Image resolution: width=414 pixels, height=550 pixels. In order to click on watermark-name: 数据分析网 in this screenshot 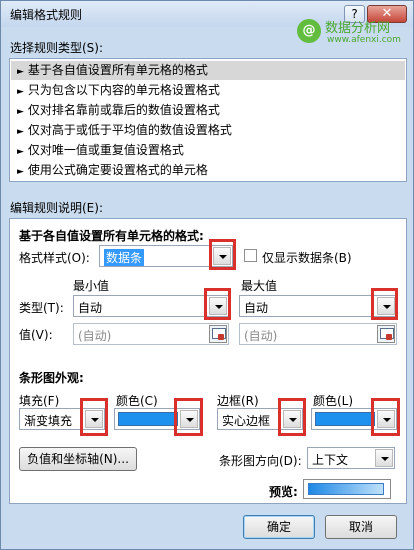, I will do `click(358, 28)`.